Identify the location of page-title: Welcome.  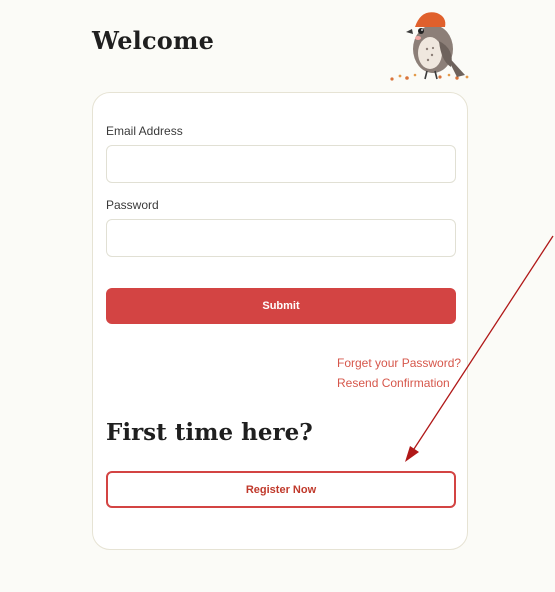
(153, 40).